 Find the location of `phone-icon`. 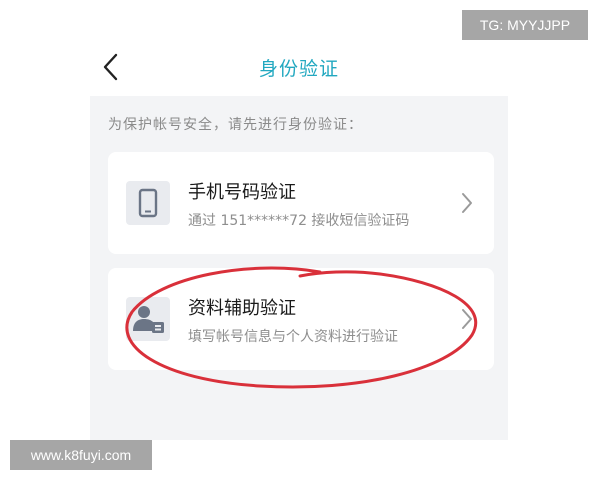

phone-icon is located at coordinates (148, 203).